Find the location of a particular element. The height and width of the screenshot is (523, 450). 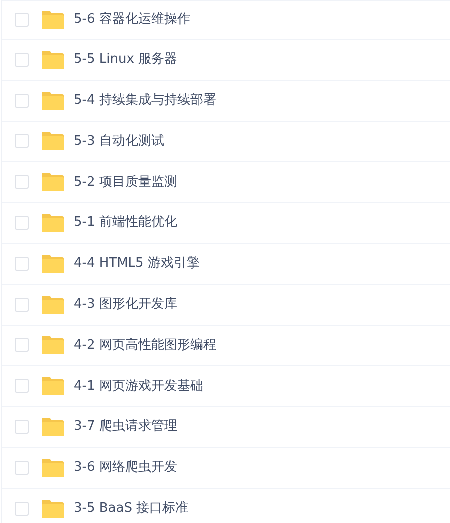

folder-name: 3-6 网络爬虫开发 is located at coordinates (126, 468).